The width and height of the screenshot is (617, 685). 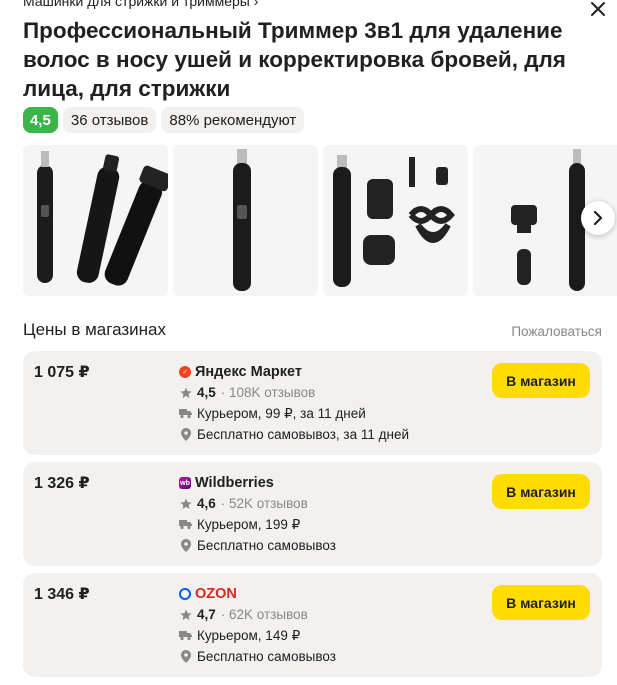 I want to click on trimmer-accessories-image, so click(x=394, y=221).